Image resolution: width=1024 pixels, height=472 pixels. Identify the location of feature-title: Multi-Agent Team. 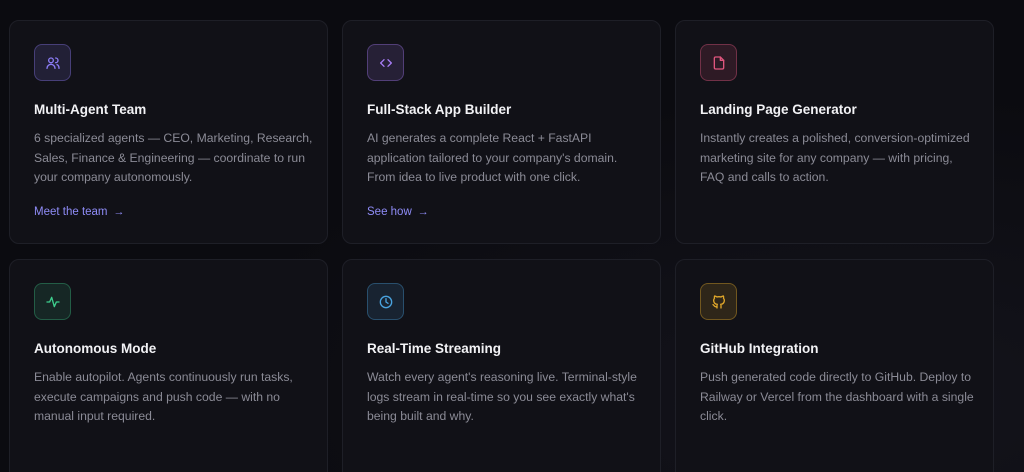
(90, 109).